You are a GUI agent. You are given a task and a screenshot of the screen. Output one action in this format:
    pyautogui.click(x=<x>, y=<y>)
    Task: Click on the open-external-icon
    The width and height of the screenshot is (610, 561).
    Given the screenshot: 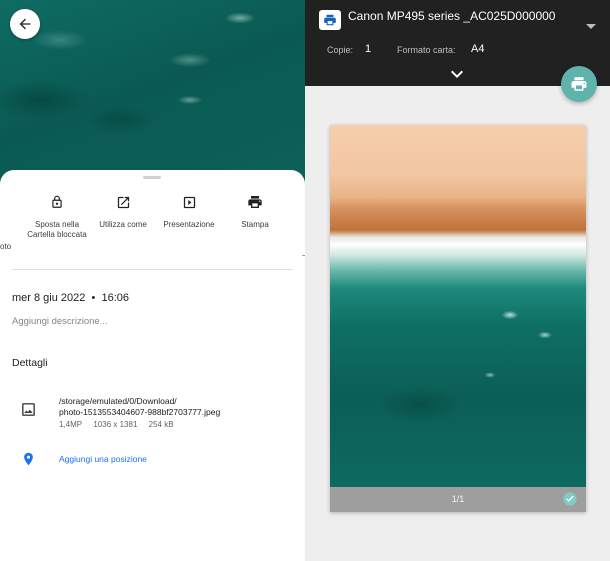 What is the action you would take?
    pyautogui.click(x=123, y=202)
    